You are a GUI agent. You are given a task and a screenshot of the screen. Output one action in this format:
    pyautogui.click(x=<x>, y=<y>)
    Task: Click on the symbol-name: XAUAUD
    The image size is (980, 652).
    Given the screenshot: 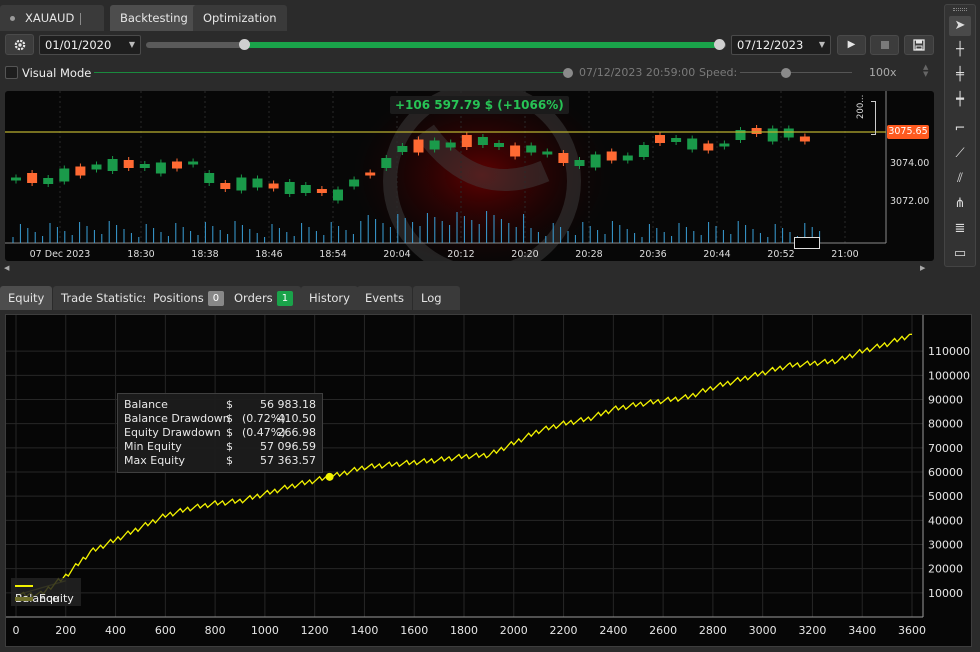 What is the action you would take?
    pyautogui.click(x=50, y=18)
    